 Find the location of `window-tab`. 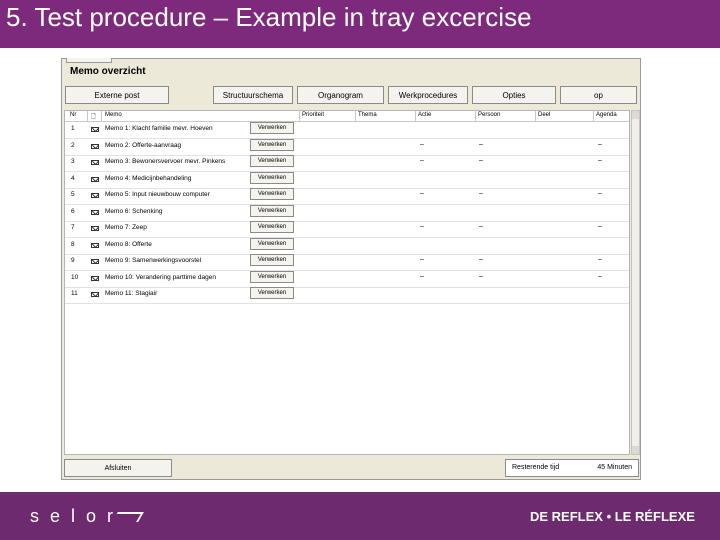

window-tab is located at coordinates (89, 60).